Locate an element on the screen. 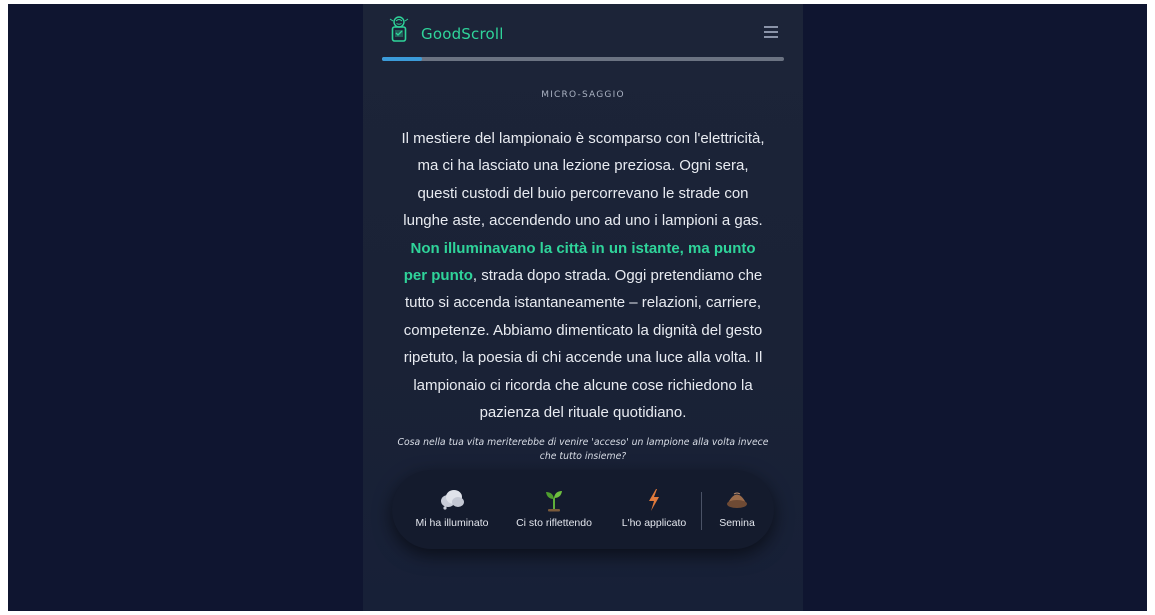  reaction-label: L'ho applicato is located at coordinates (654, 523).